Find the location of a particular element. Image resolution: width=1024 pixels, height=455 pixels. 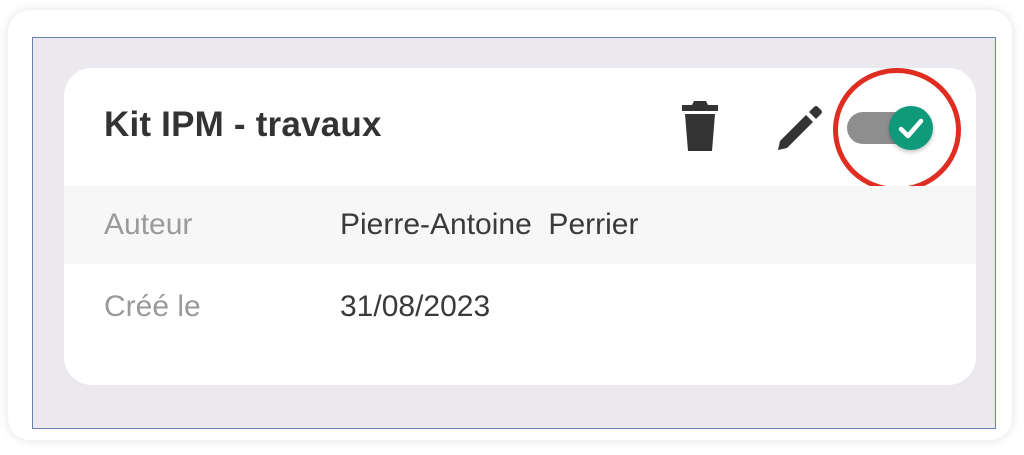

field-value-author: Pierre-Antoine Perrier is located at coordinates (489, 224).